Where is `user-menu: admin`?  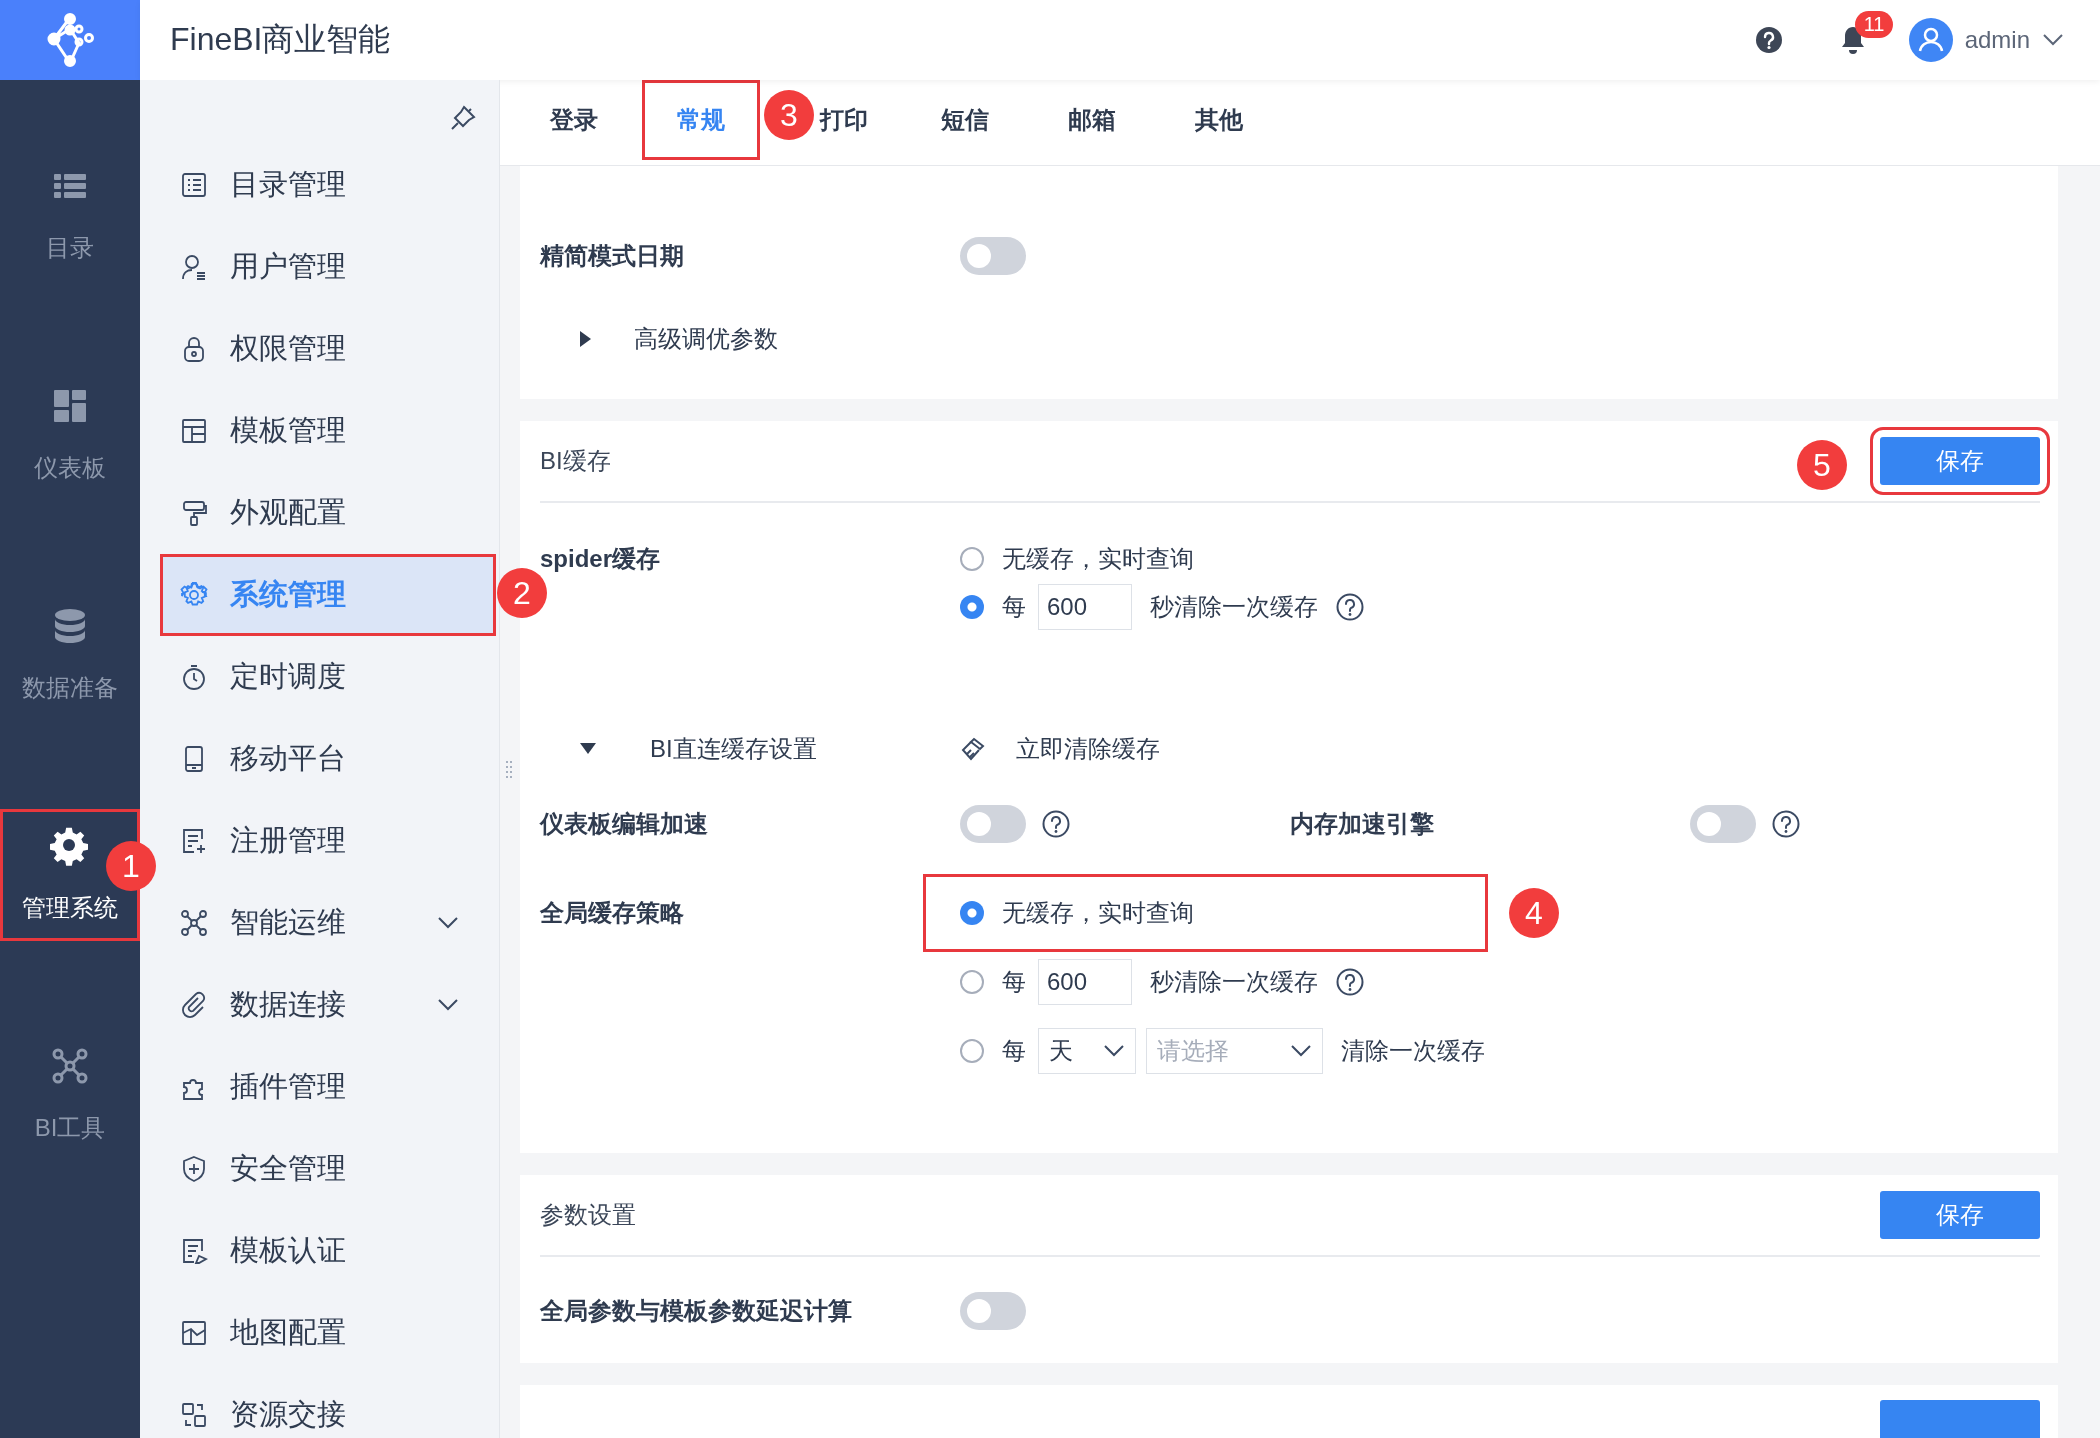 user-menu: admin is located at coordinates (1986, 40).